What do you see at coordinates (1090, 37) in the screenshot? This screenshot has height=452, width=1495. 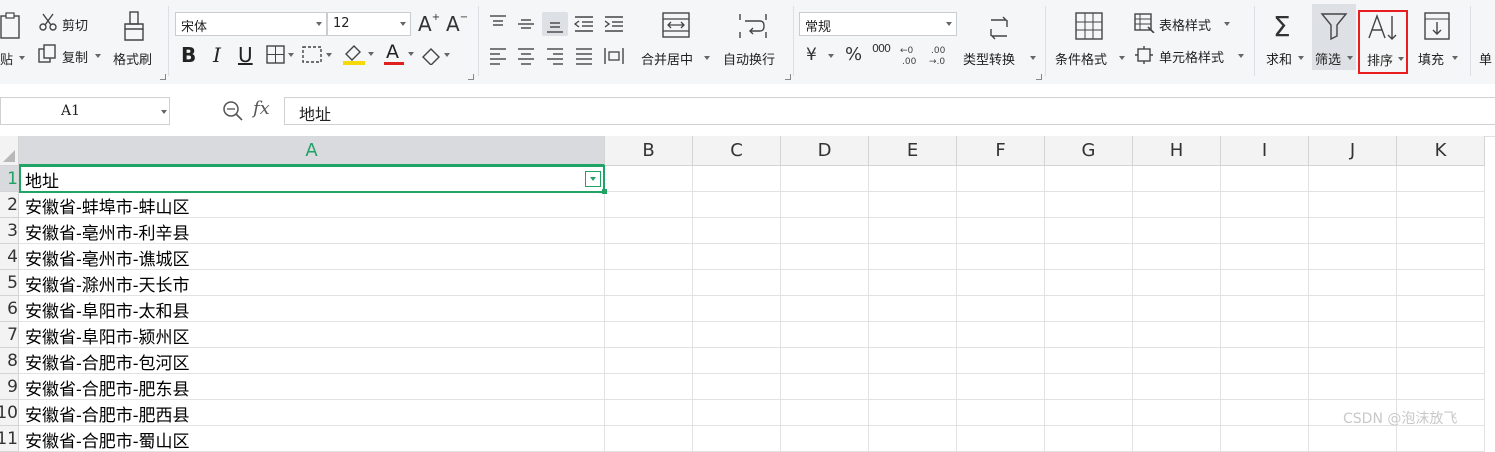 I see `conditional-format-button: 条件格式` at bounding box center [1090, 37].